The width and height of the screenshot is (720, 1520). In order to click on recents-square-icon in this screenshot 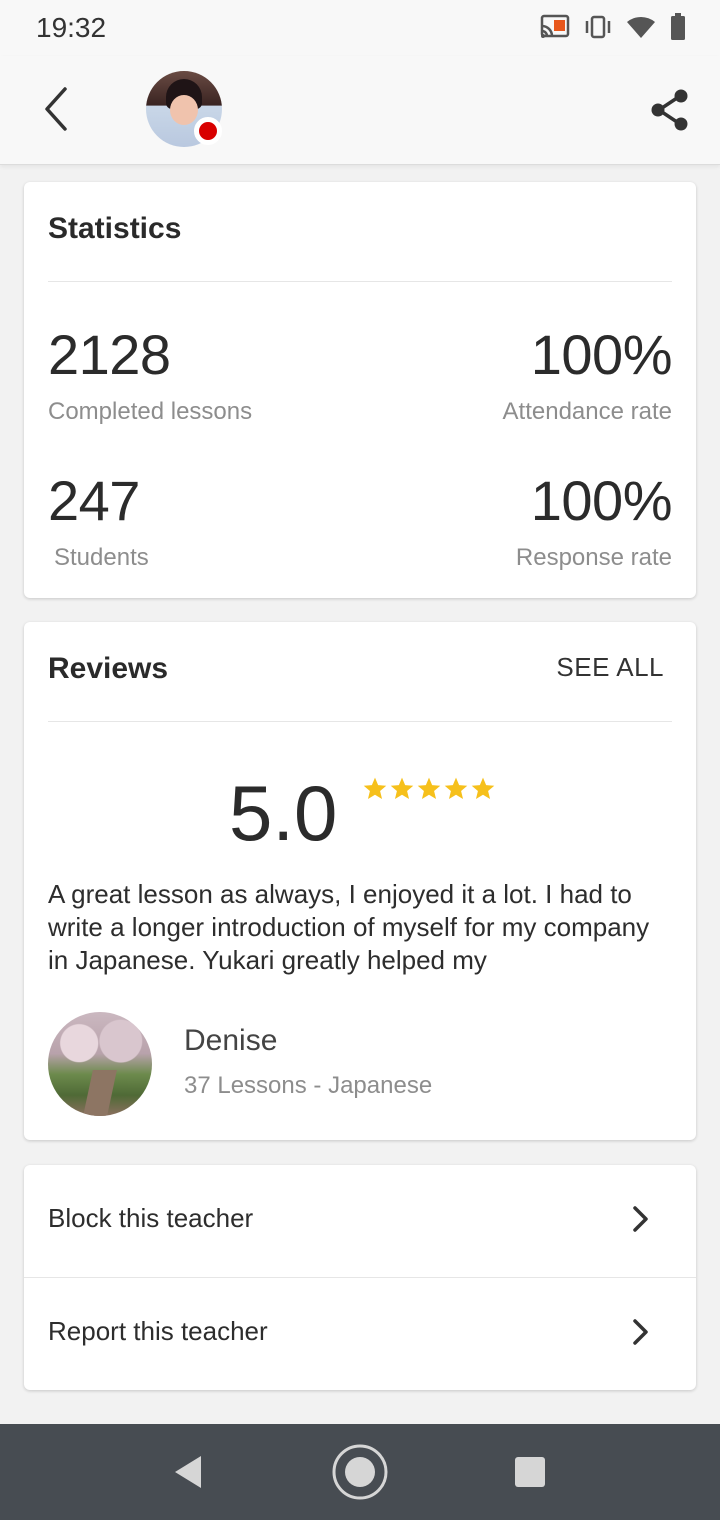, I will do `click(530, 1472)`.